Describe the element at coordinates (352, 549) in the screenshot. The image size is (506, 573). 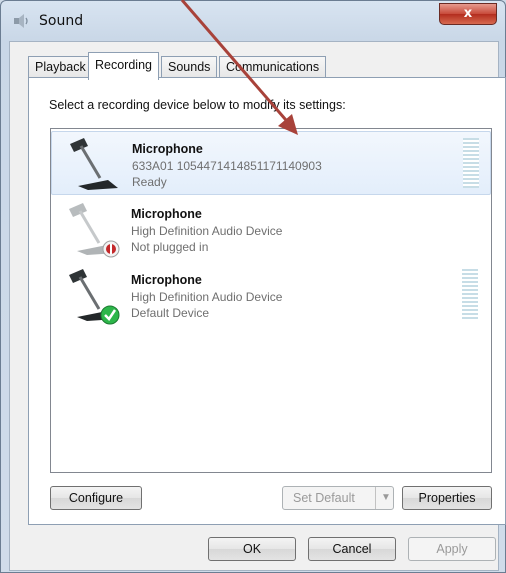
I see `cancel-button: Cancel` at that location.